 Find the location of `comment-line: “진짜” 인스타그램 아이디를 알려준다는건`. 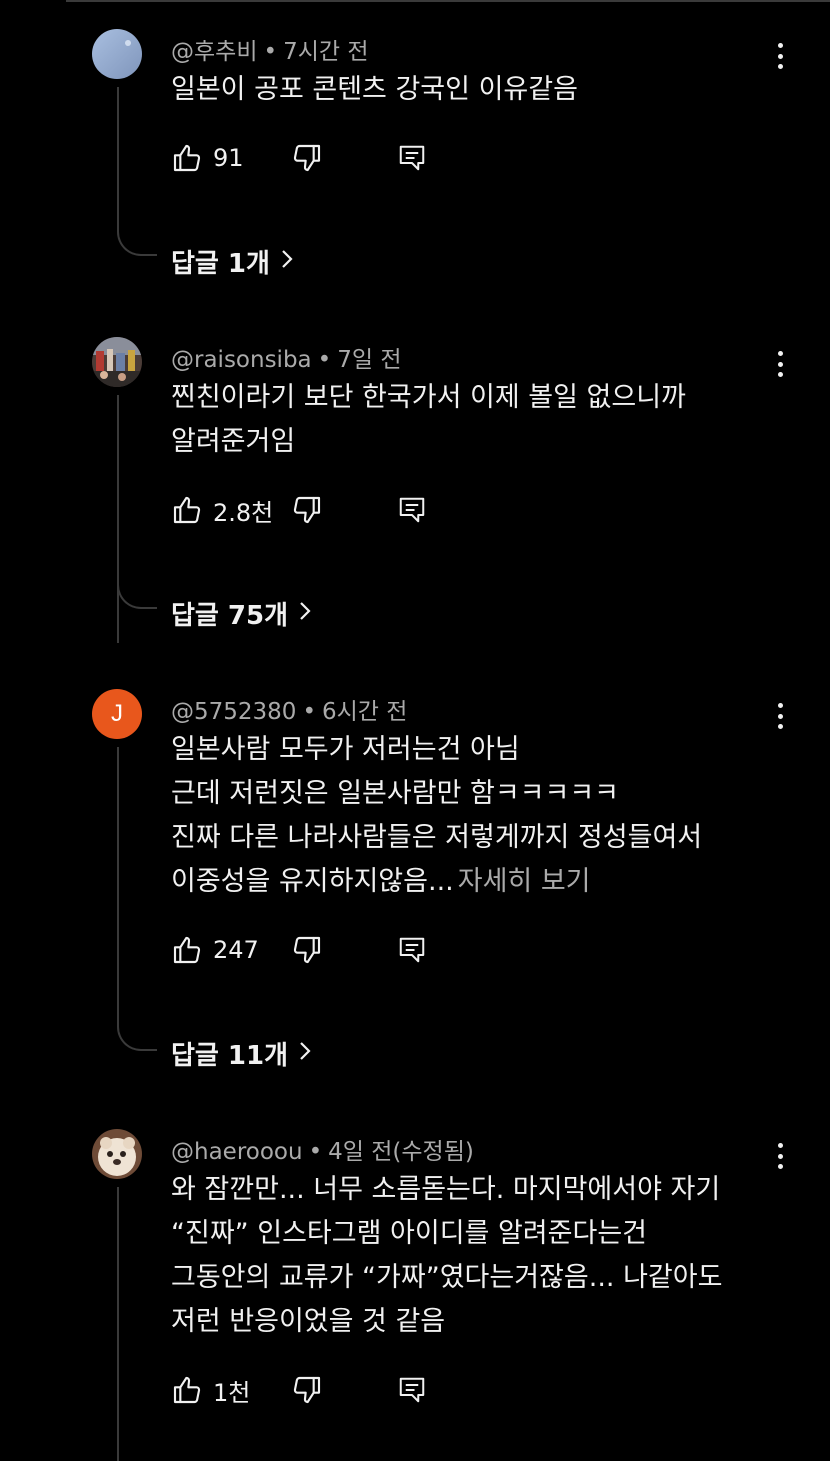

comment-line: “진짜” 인스타그램 아이디를 알려준다는건 is located at coordinates (409, 1233).